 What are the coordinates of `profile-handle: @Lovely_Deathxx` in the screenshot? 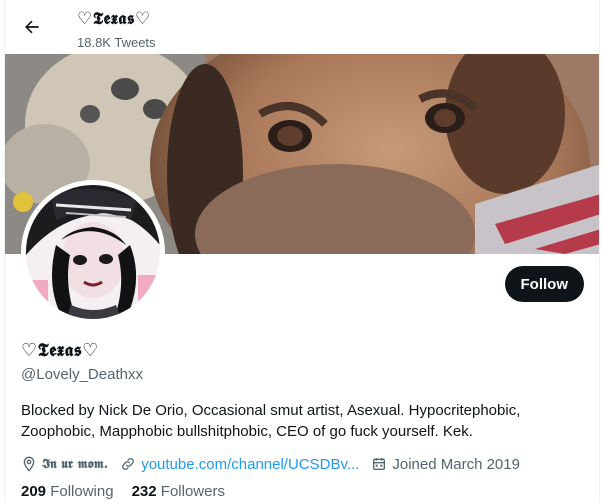 It's located at (82, 374).